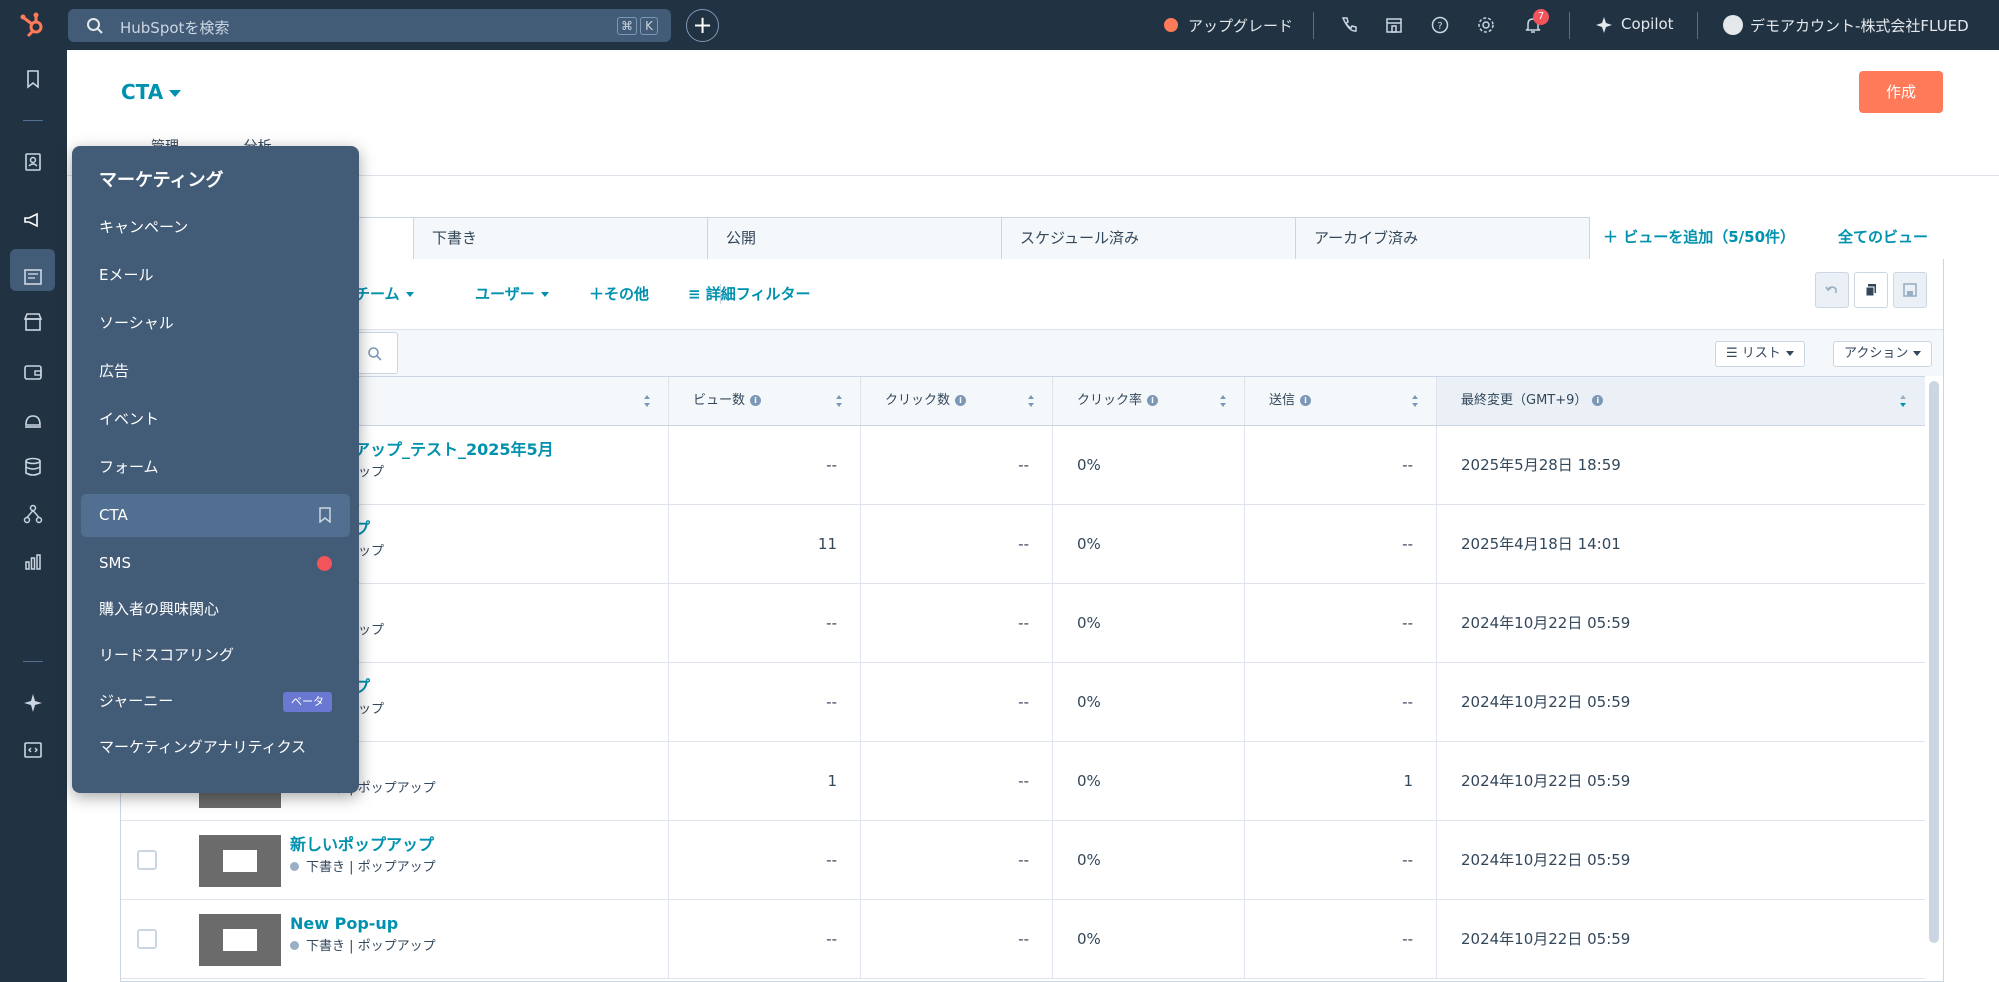  I want to click on create-button: 作成, so click(1901, 92).